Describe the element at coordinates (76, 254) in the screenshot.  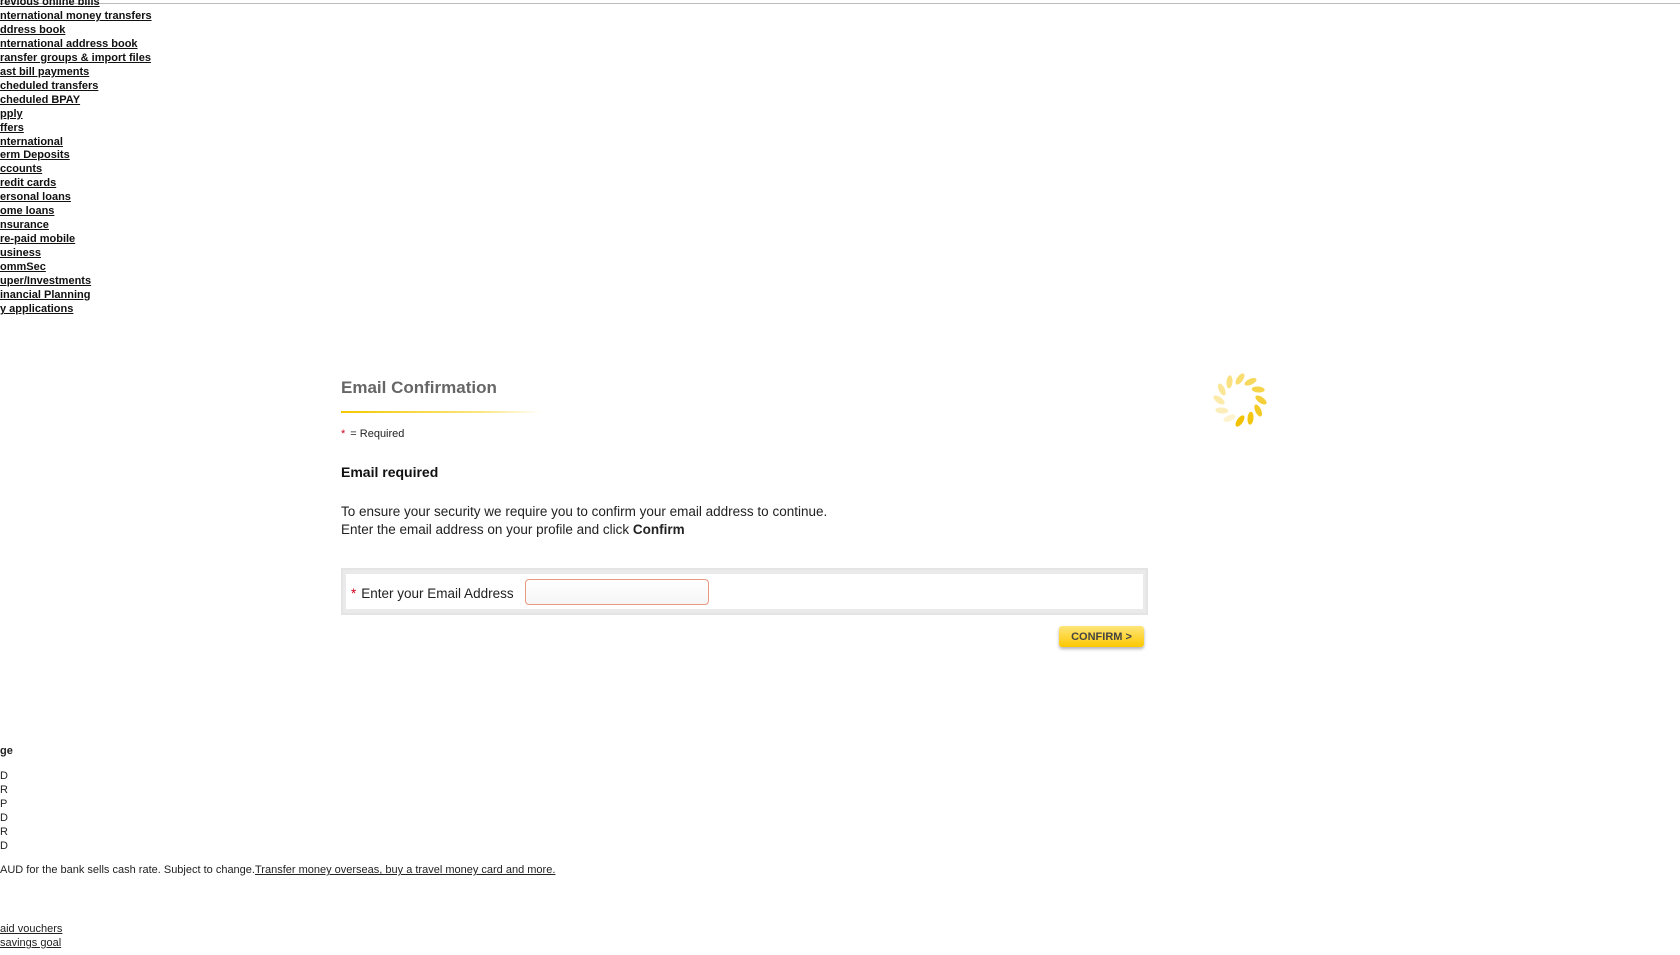
I see `sidebar-link: usiness` at that location.